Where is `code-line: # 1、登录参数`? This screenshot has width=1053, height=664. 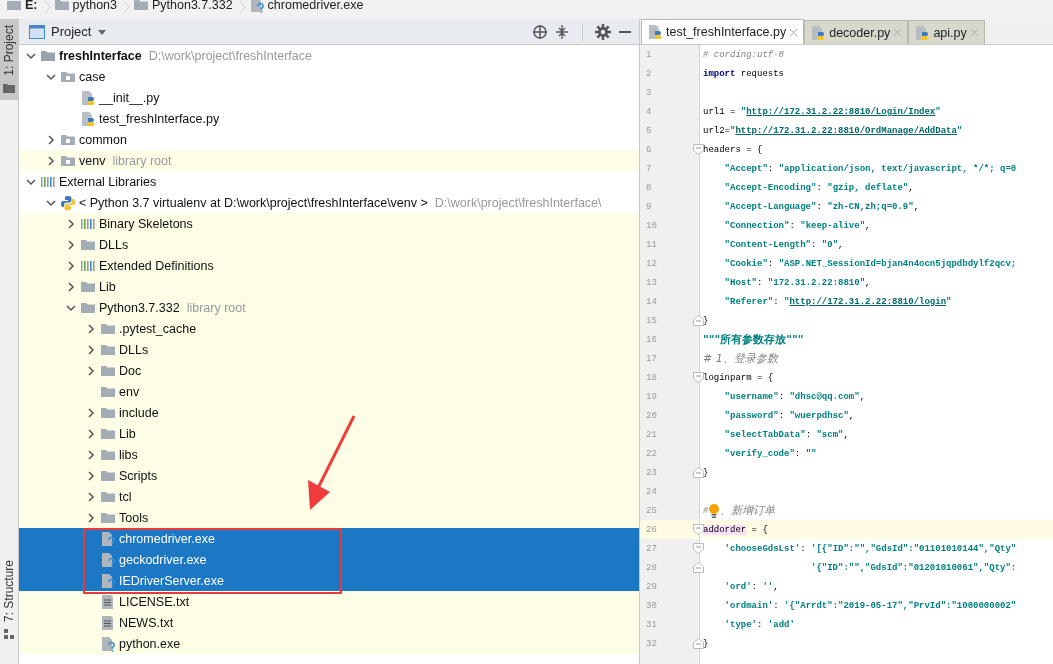
code-line: # 1、登录参数 is located at coordinates (741, 359).